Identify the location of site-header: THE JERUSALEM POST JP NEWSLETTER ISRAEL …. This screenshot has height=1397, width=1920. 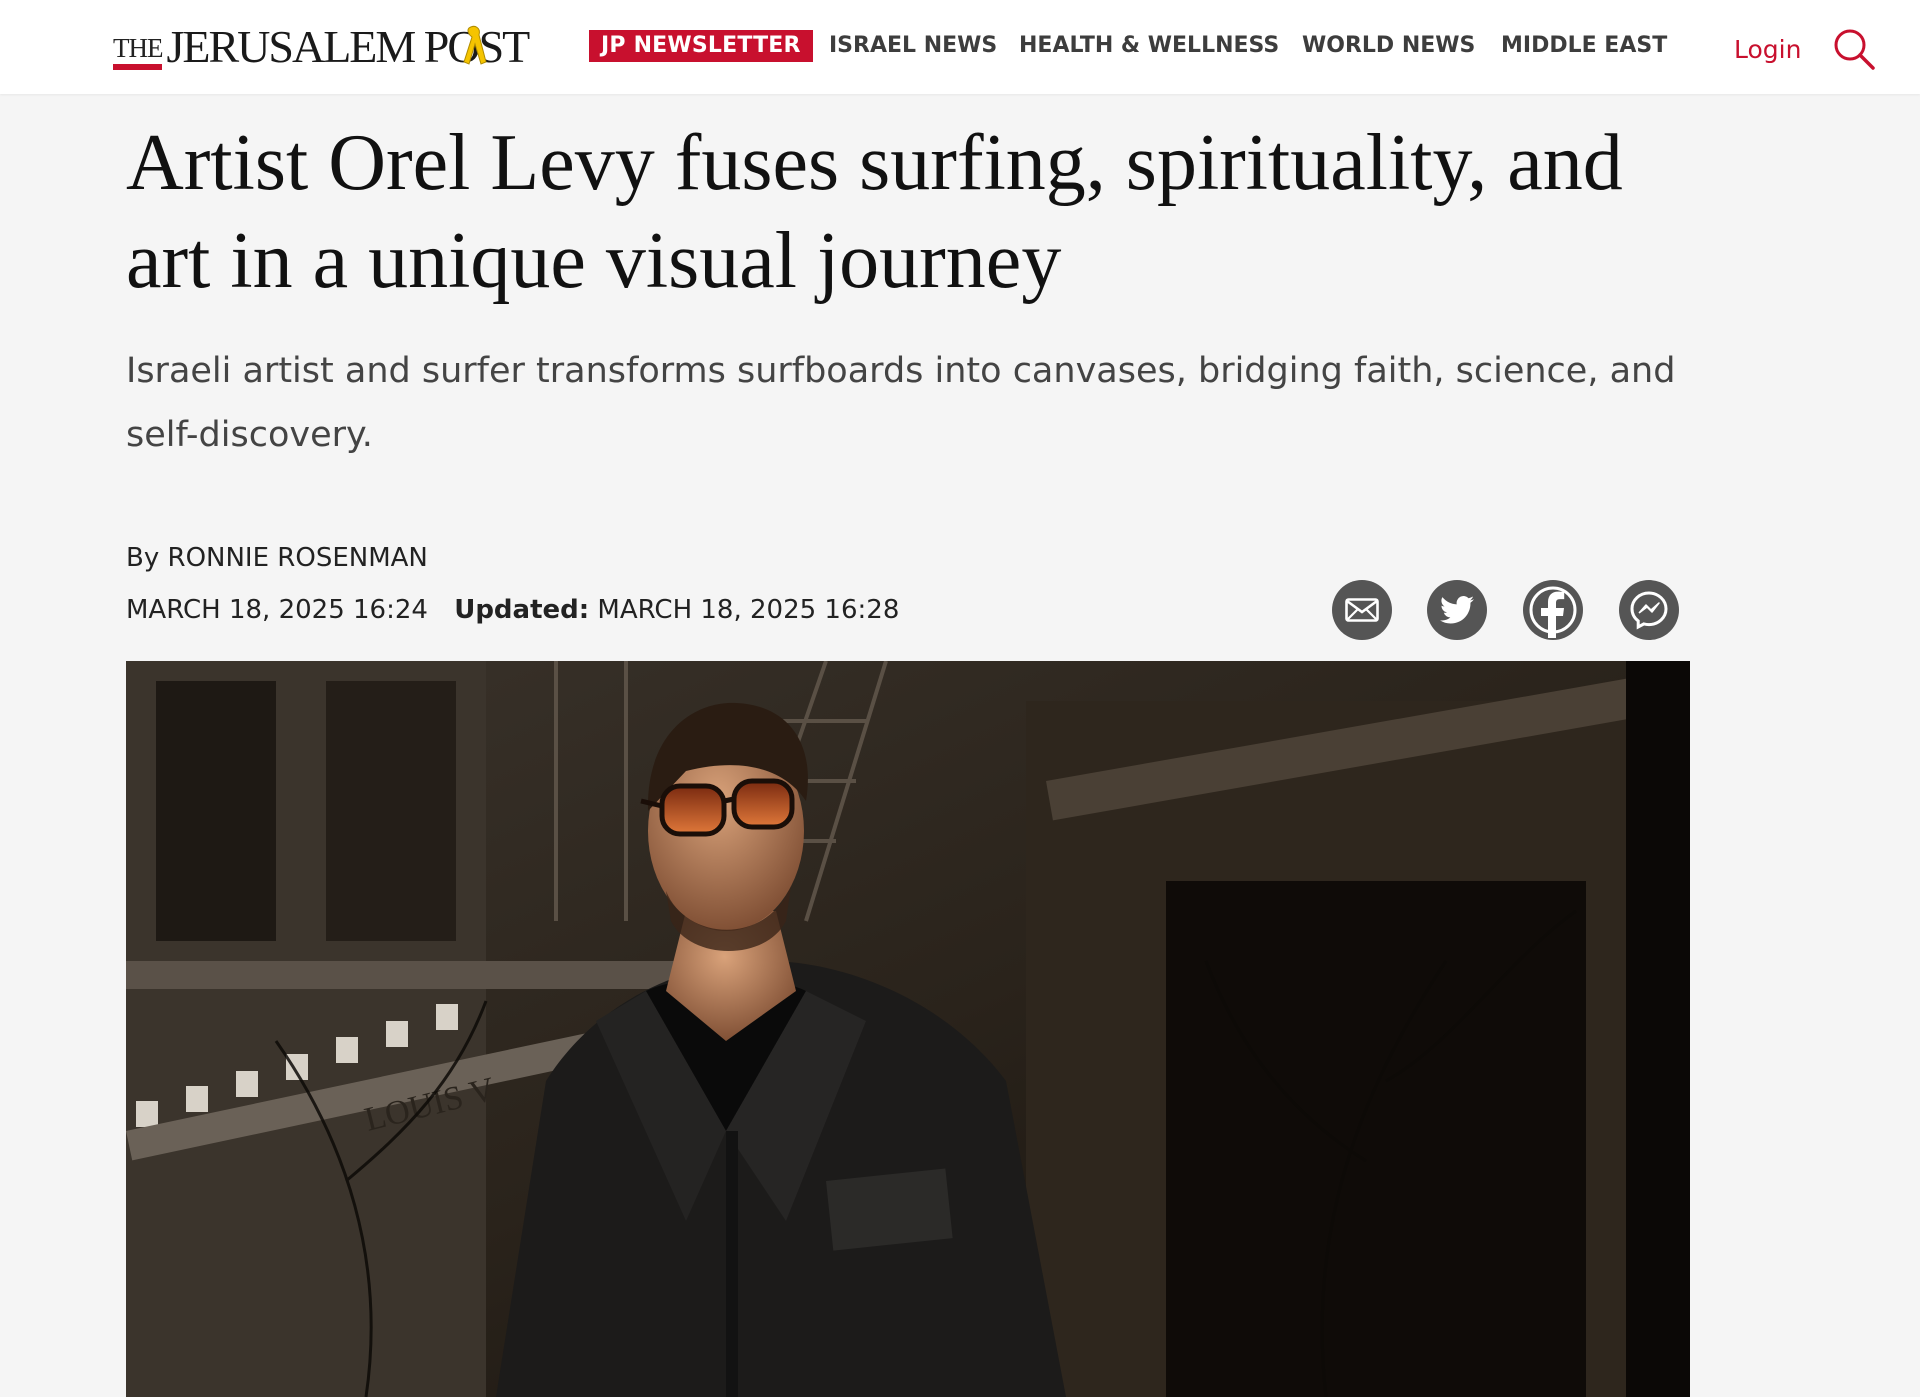
(960, 47).